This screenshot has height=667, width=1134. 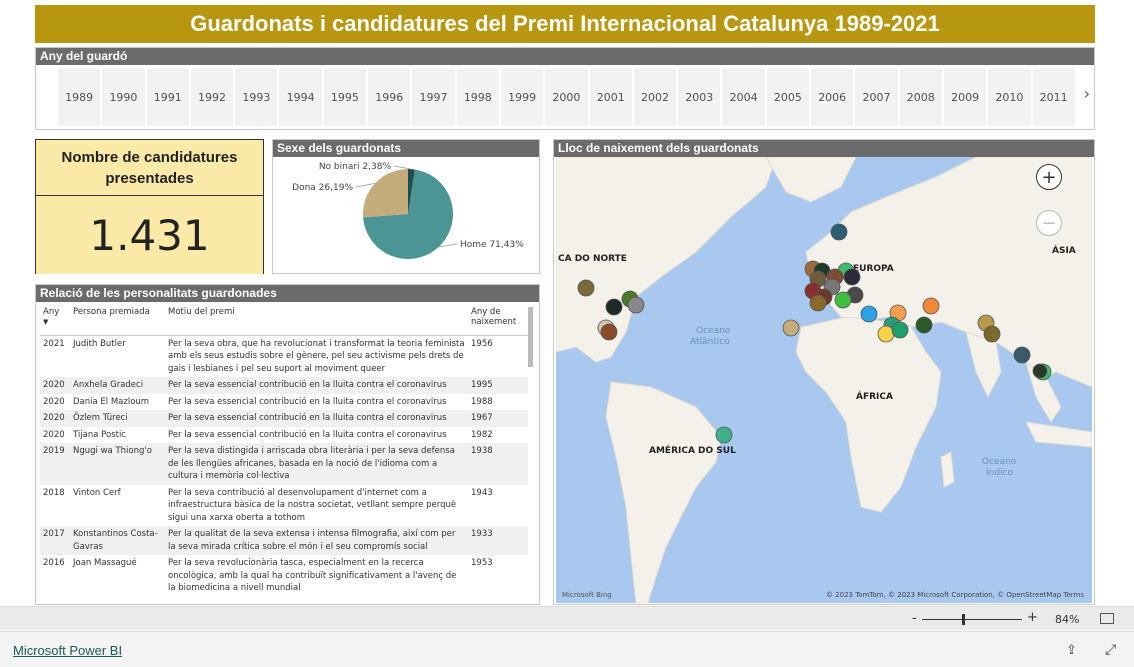 What do you see at coordinates (212, 97) in the screenshot?
I see `year-chip: 1992` at bounding box center [212, 97].